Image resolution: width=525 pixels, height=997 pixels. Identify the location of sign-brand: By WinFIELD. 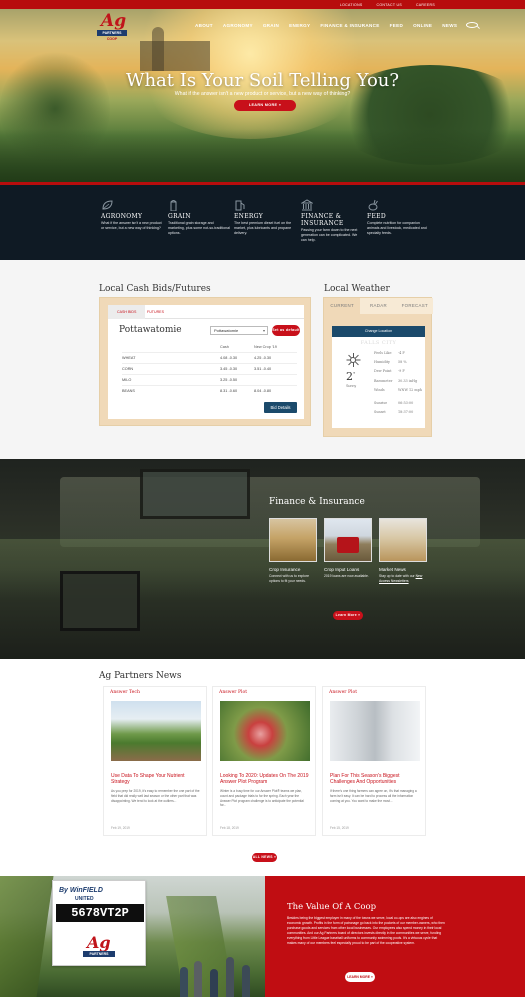
(81, 890).